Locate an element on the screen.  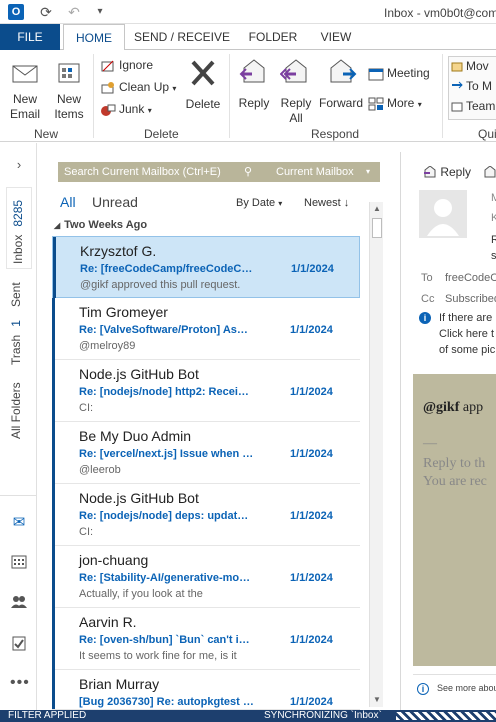
sort-order-toggle: Newest ↓ is located at coordinates (326, 203).